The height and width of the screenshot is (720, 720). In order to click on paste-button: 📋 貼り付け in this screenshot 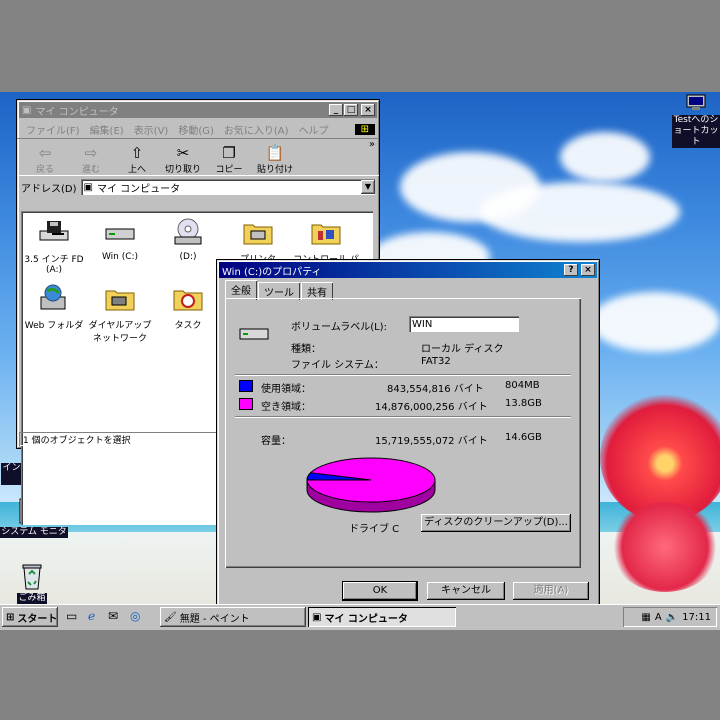, I will do `click(275, 159)`.